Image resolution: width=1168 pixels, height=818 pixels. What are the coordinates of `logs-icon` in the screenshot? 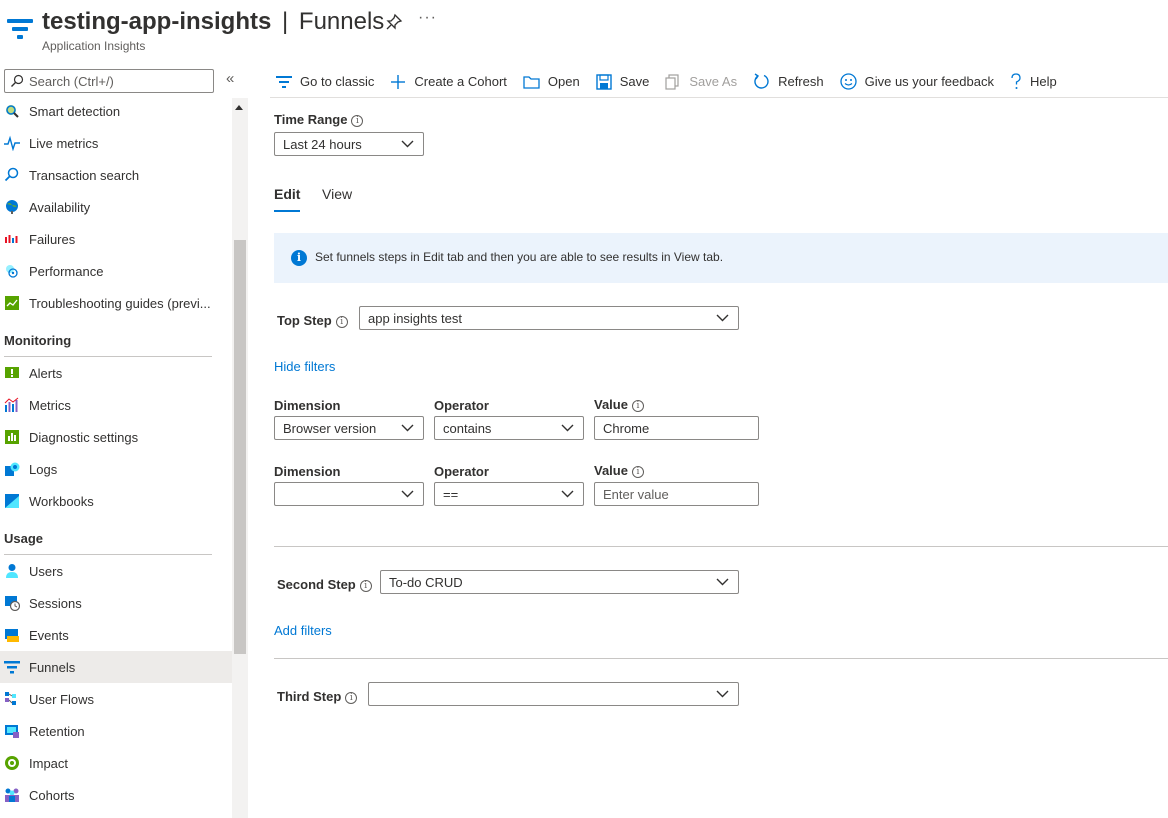 It's located at (12, 469).